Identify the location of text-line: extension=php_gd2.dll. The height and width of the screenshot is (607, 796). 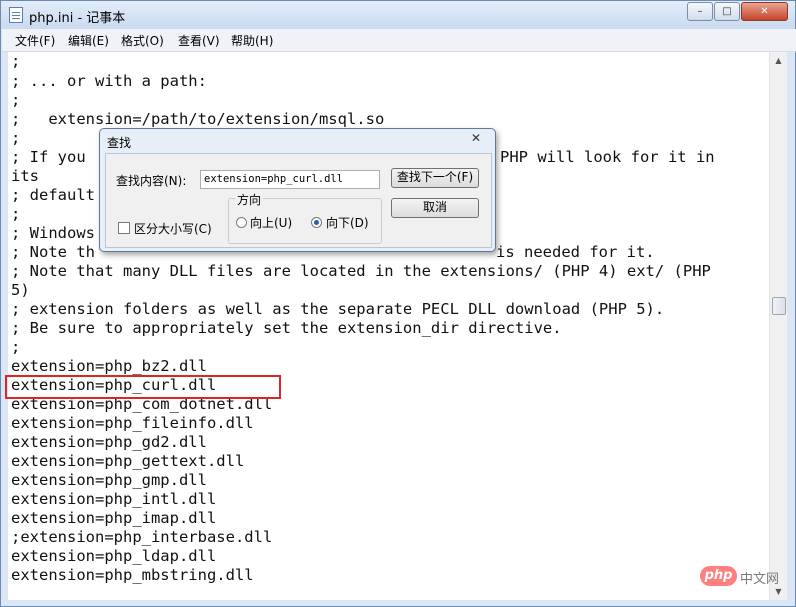
(109, 442).